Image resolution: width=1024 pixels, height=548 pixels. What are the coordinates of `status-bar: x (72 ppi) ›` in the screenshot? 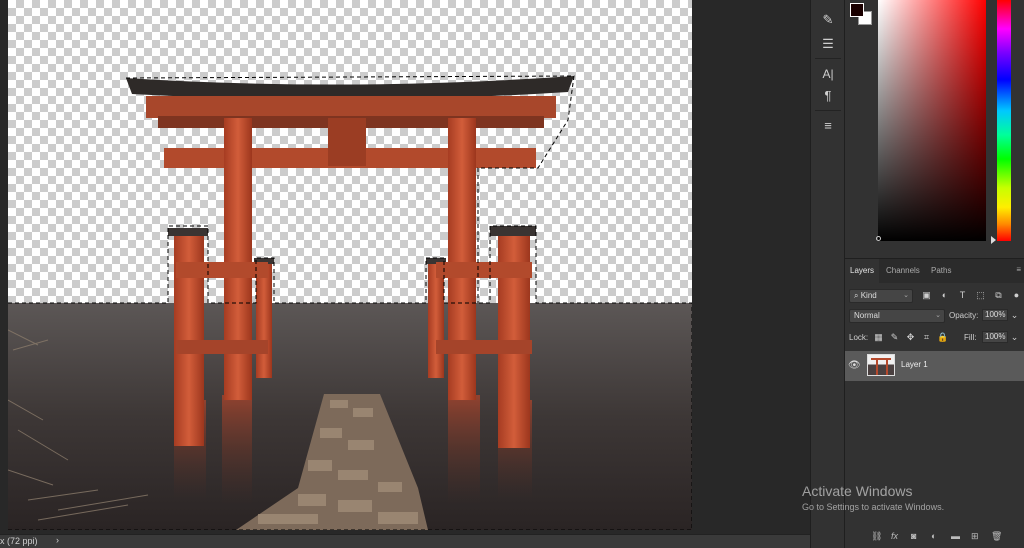 It's located at (405, 541).